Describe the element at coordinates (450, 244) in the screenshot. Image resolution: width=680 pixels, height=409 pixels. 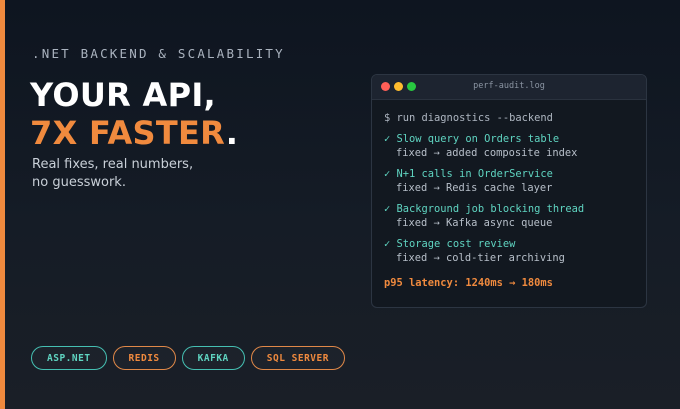
I see `log-entry-title: ✓ Storage cost review` at that location.